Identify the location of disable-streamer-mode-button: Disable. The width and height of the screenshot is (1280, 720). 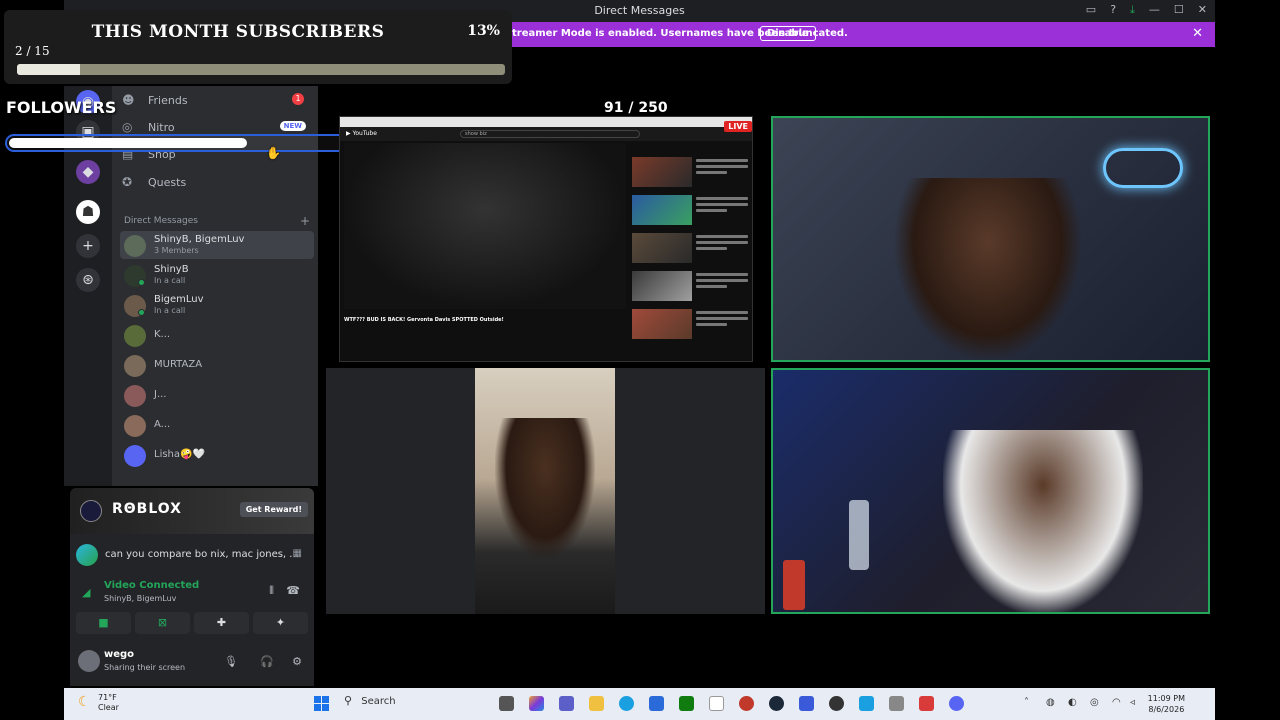
(788, 33).